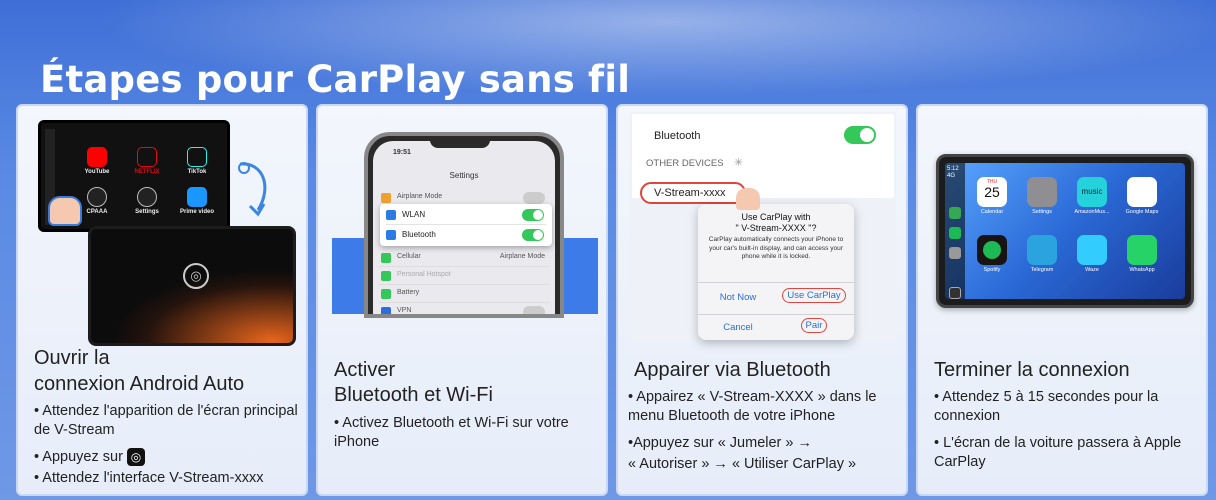  What do you see at coordinates (197, 157) in the screenshot?
I see `tiktok-icon` at bounding box center [197, 157].